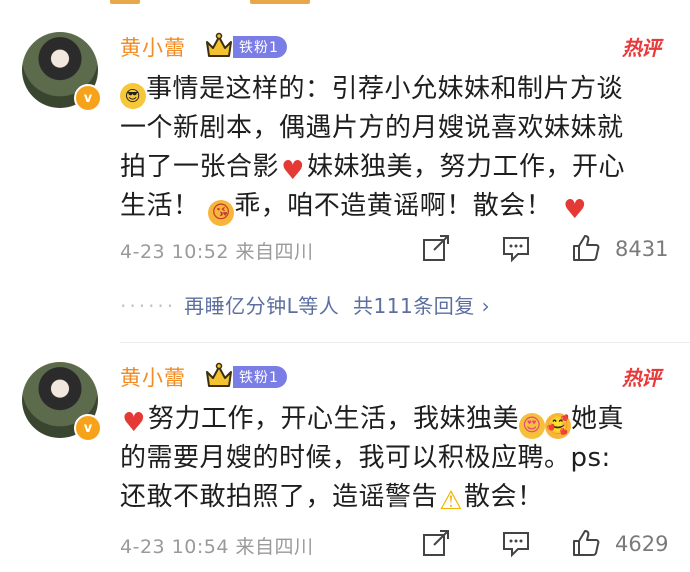  Describe the element at coordinates (200, 167) in the screenshot. I see `text-line: 拍了一张合影` at that location.